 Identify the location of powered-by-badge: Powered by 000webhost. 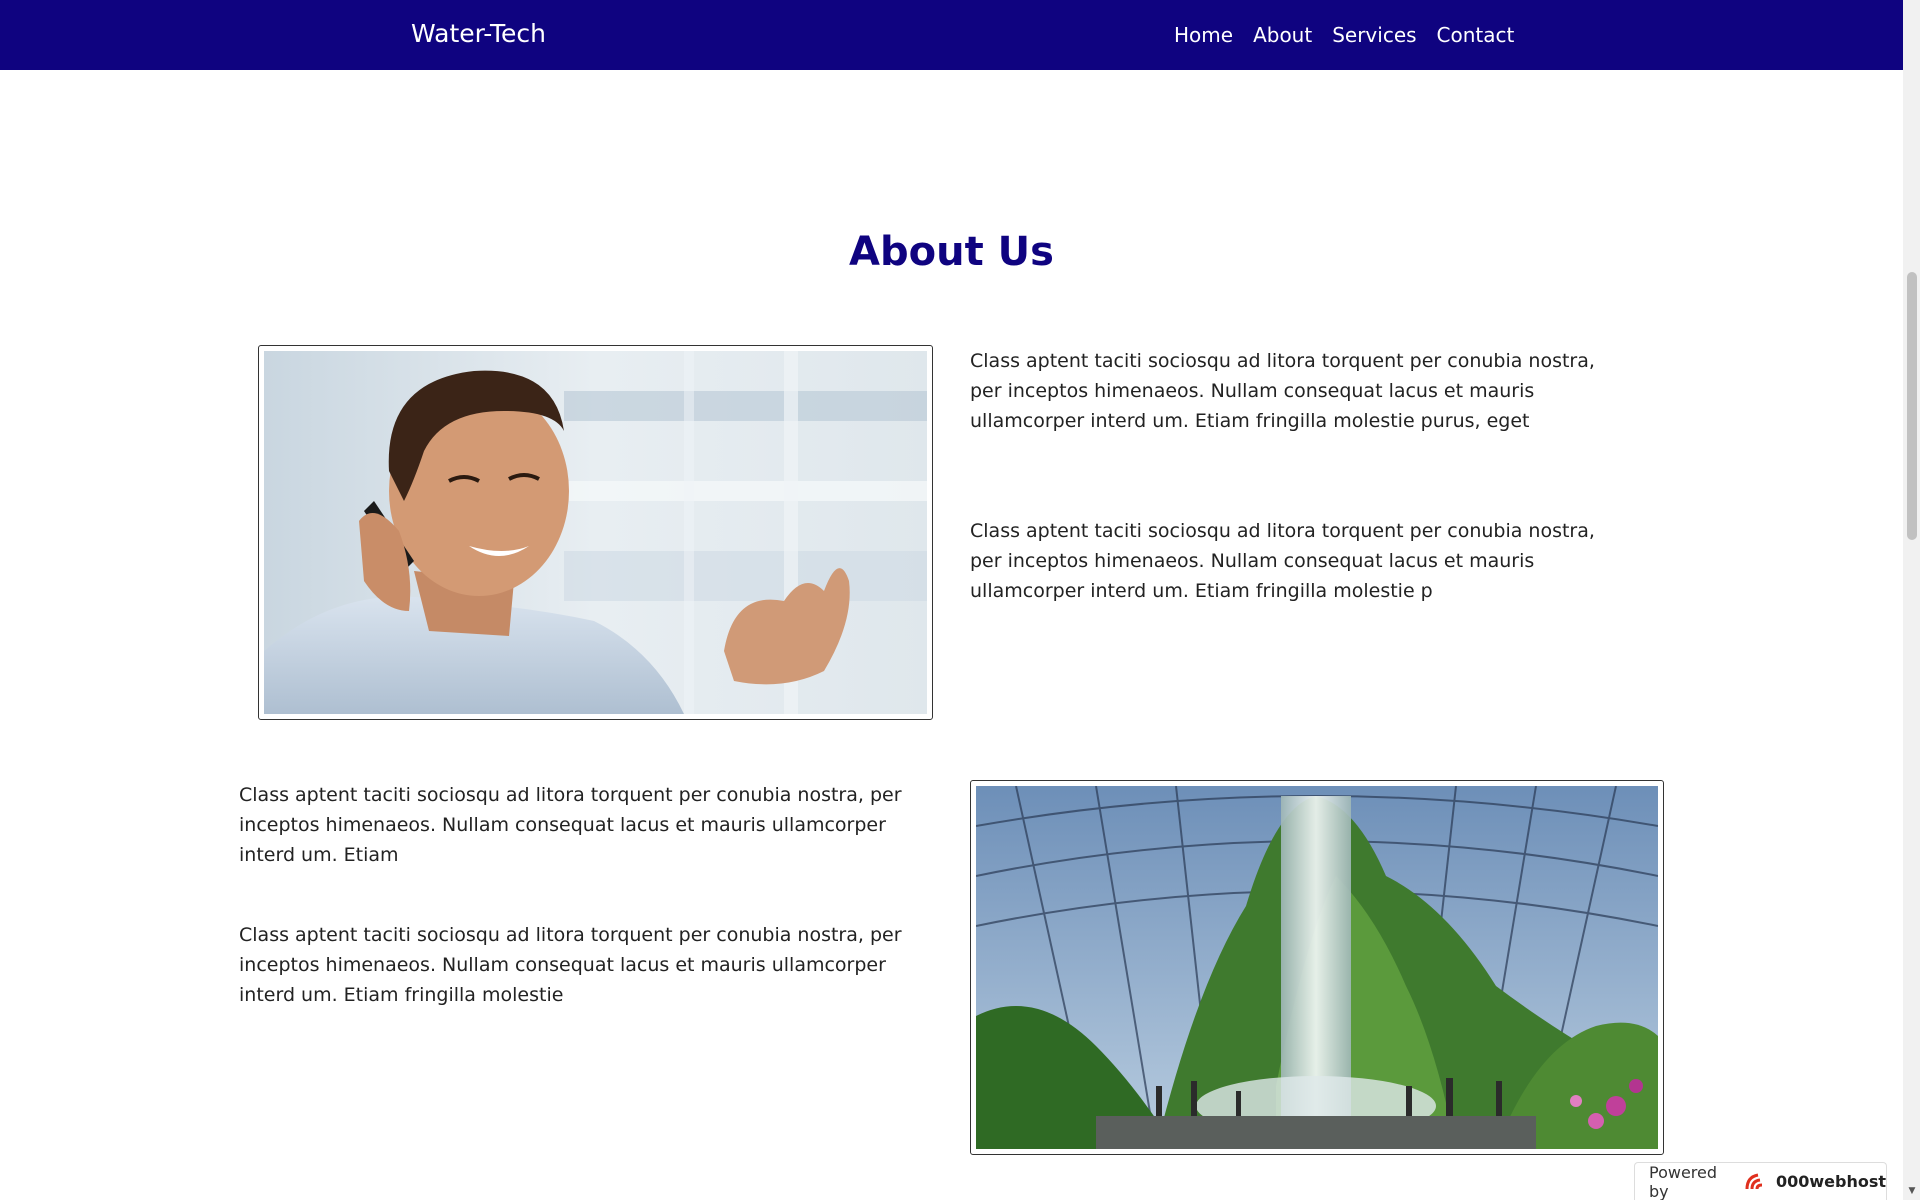
(1760, 1181).